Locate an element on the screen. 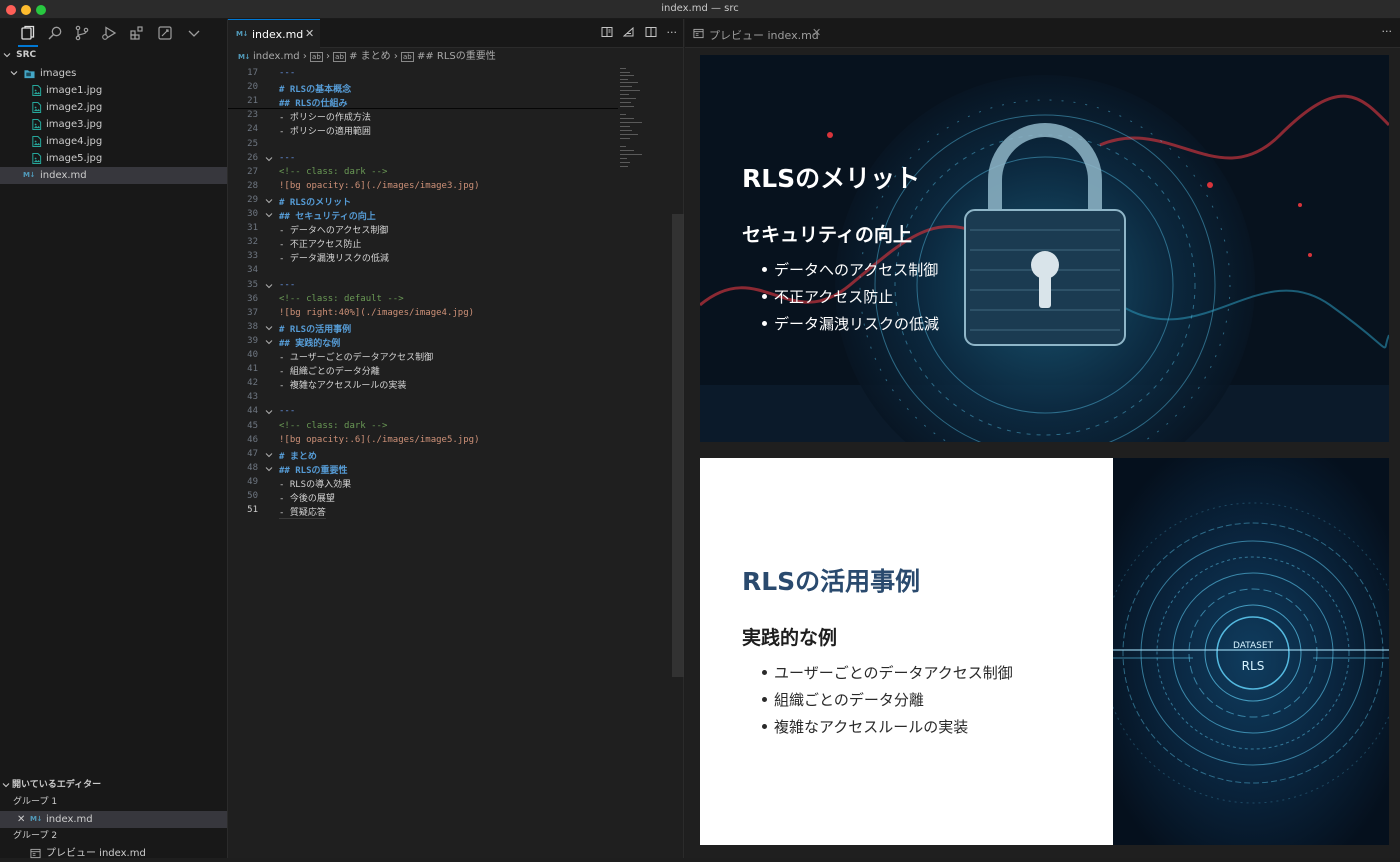  line-number: 33 is located at coordinates (252, 256).